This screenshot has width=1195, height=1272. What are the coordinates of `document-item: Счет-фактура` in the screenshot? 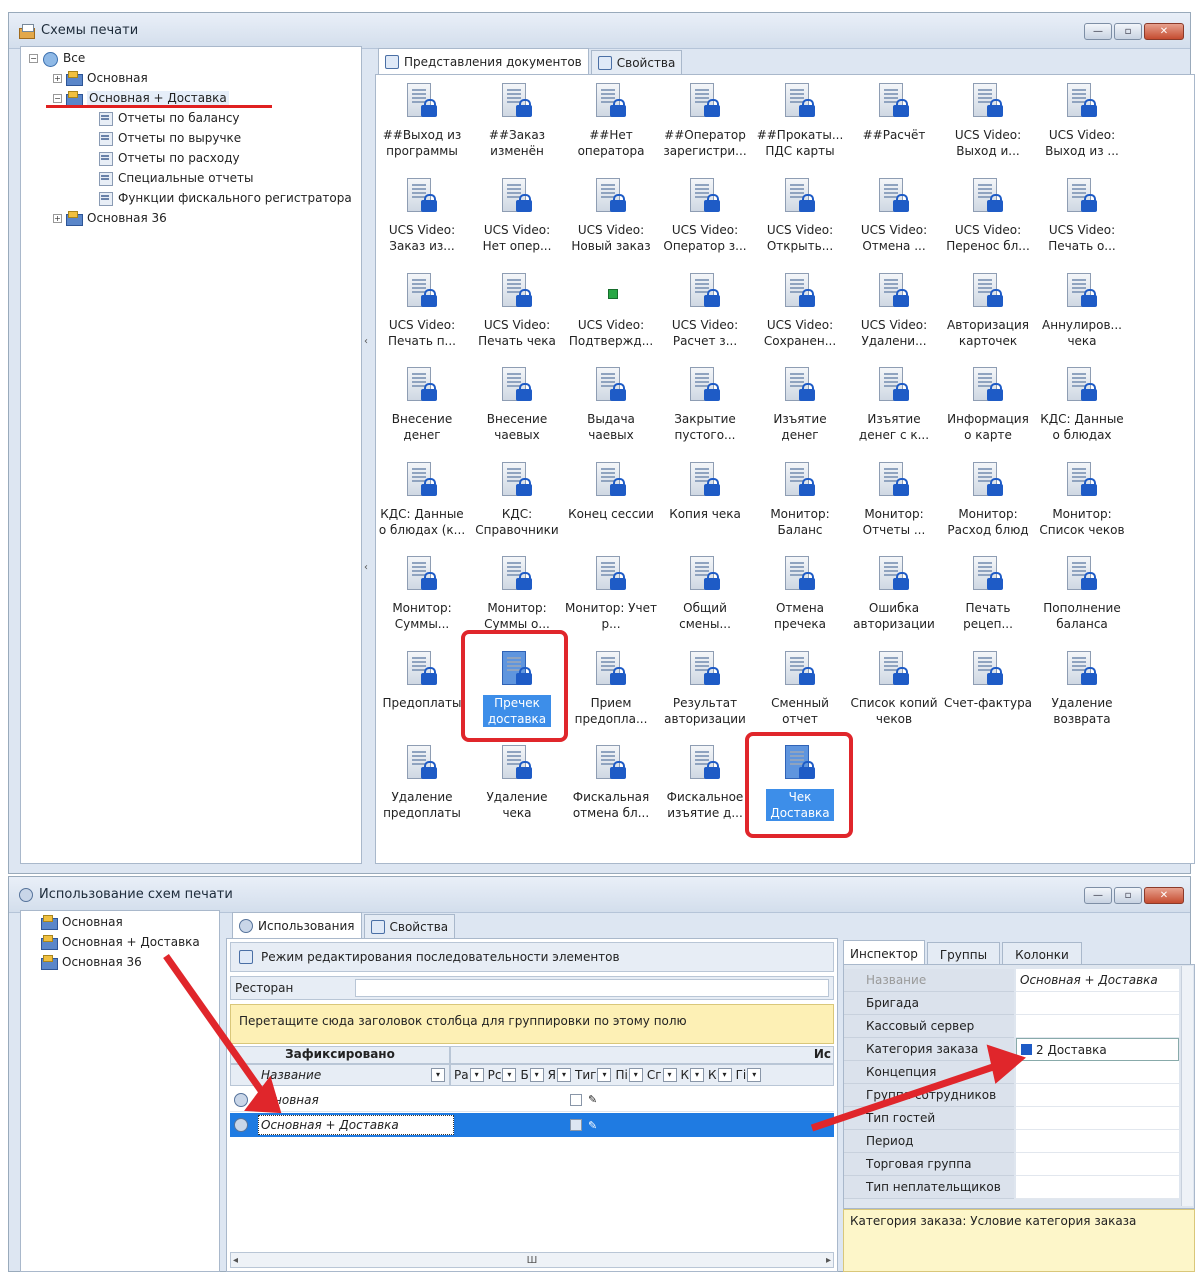 It's located at (988, 689).